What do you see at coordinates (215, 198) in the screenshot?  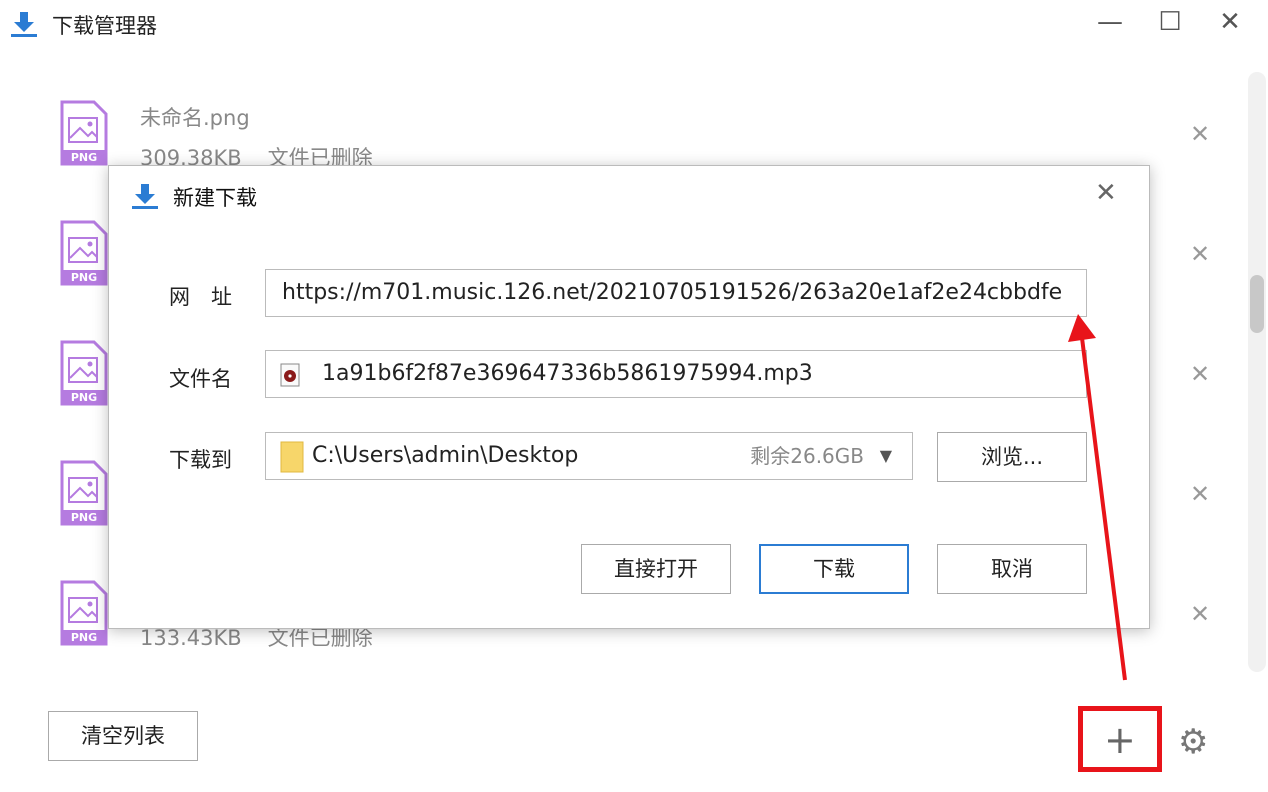 I see `dialog-title: 新建下载` at bounding box center [215, 198].